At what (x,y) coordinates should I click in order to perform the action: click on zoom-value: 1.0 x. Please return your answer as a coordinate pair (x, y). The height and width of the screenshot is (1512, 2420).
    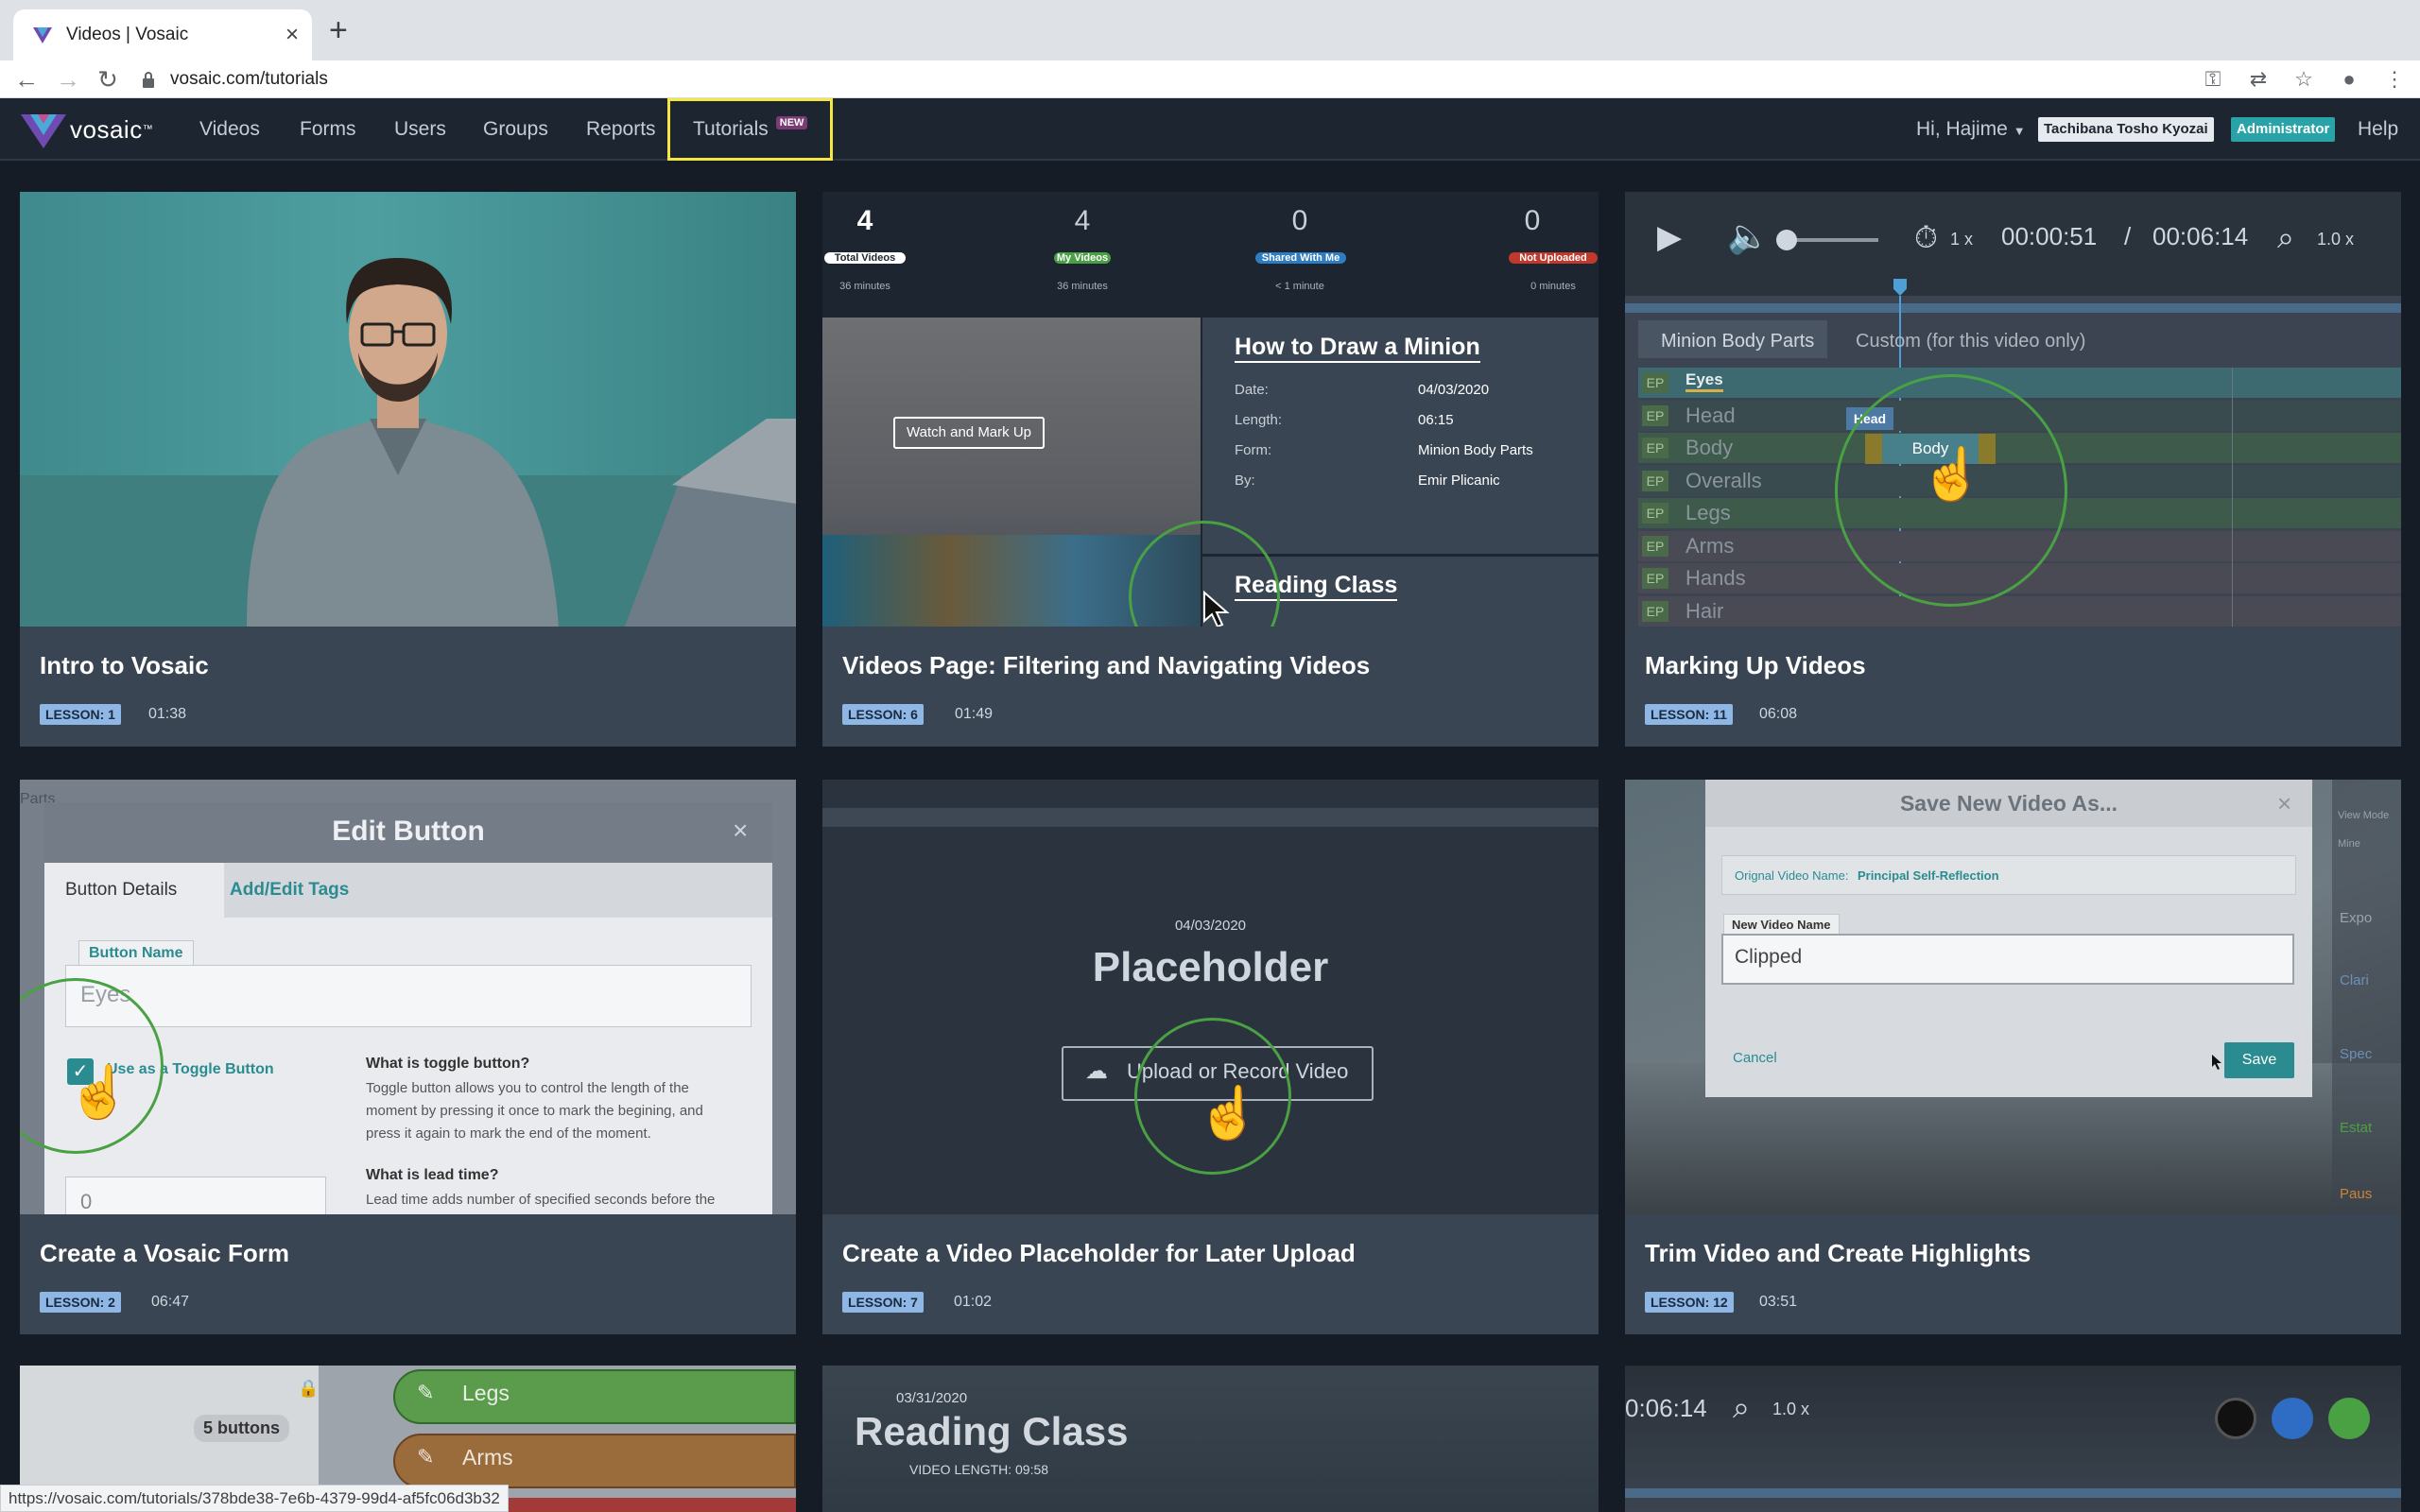
    Looking at the image, I should click on (2336, 239).